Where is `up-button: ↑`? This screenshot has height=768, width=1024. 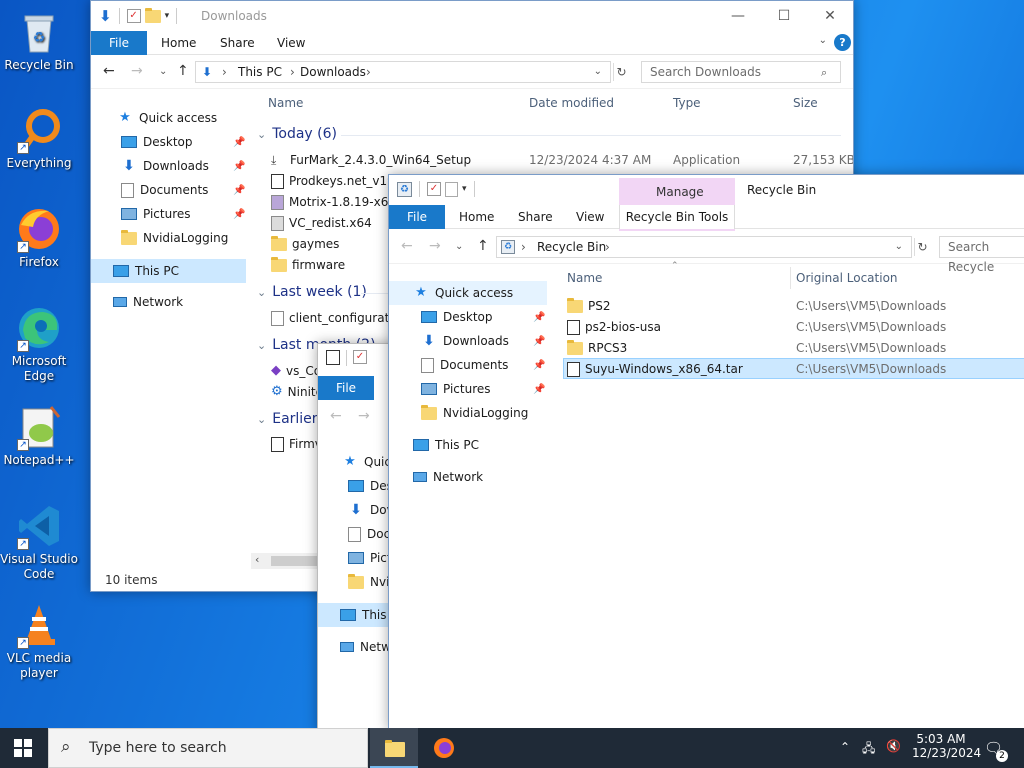 up-button: ↑ is located at coordinates (183, 71).